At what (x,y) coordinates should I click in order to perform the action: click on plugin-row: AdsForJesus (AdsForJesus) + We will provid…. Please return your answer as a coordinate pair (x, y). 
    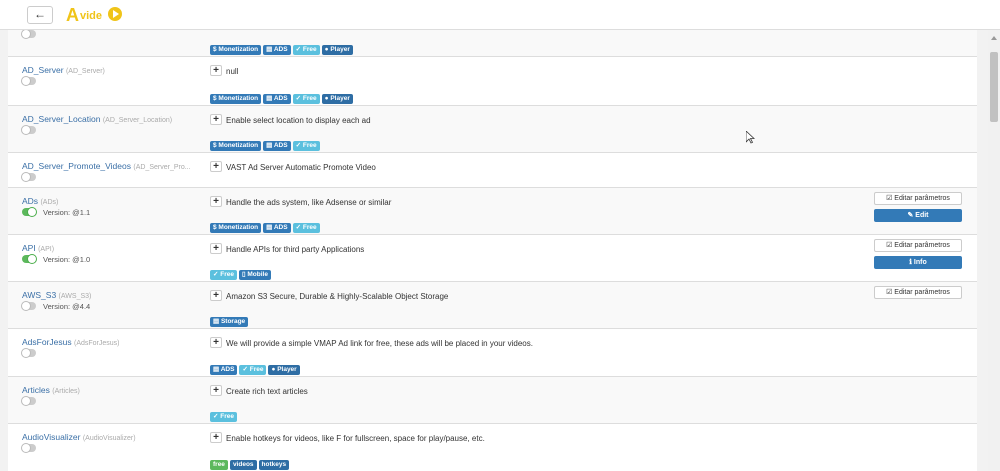
    Looking at the image, I should click on (492, 353).